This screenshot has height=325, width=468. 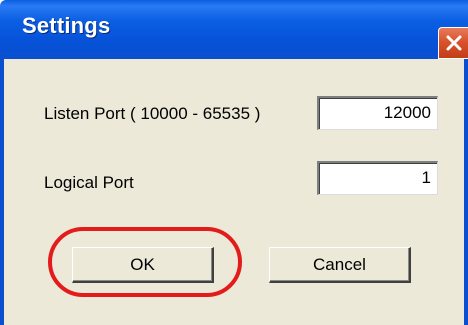 I want to click on ok-button-highlight, so click(x=145, y=262).